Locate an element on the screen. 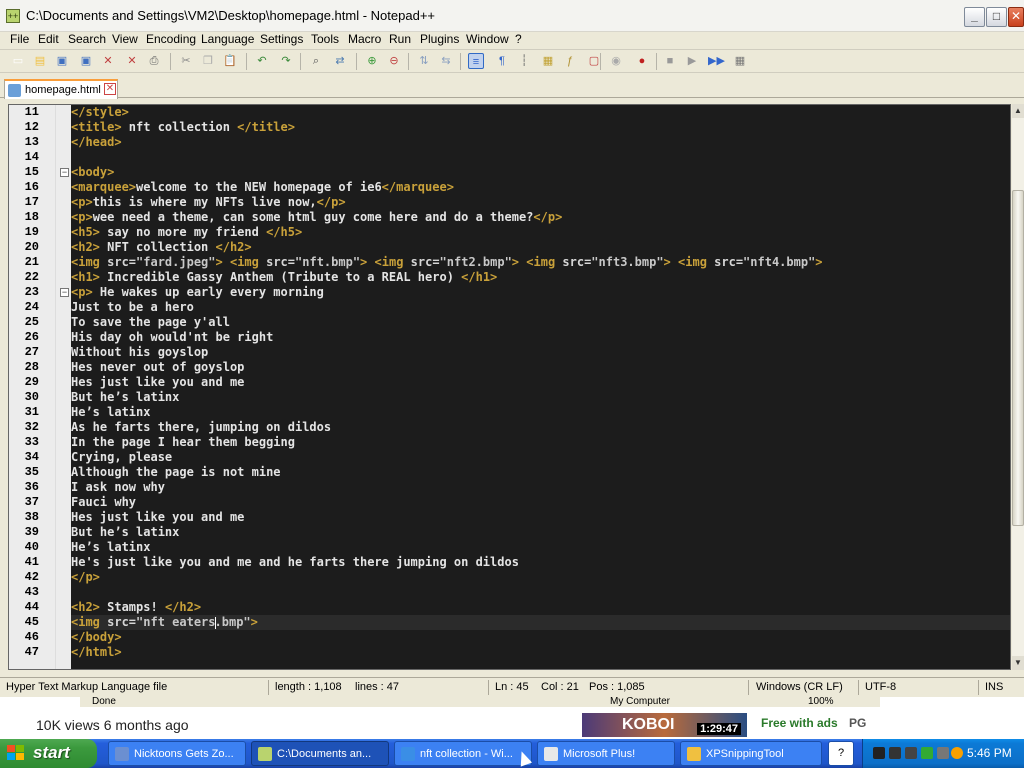  minimize-button: _ is located at coordinates (974, 17).